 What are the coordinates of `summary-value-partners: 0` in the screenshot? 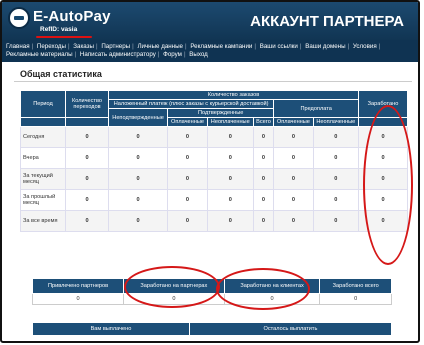 It's located at (78, 299).